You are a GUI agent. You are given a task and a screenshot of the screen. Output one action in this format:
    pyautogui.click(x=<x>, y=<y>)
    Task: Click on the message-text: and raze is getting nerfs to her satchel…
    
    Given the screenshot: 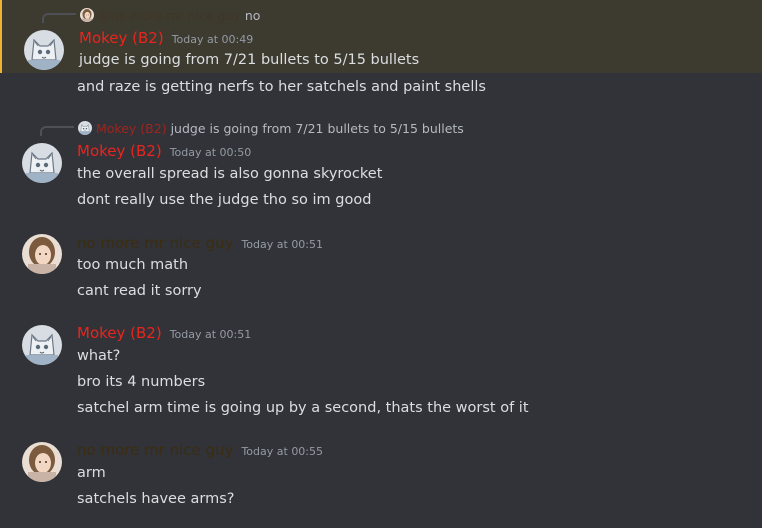 What is the action you would take?
    pyautogui.click(x=281, y=87)
    